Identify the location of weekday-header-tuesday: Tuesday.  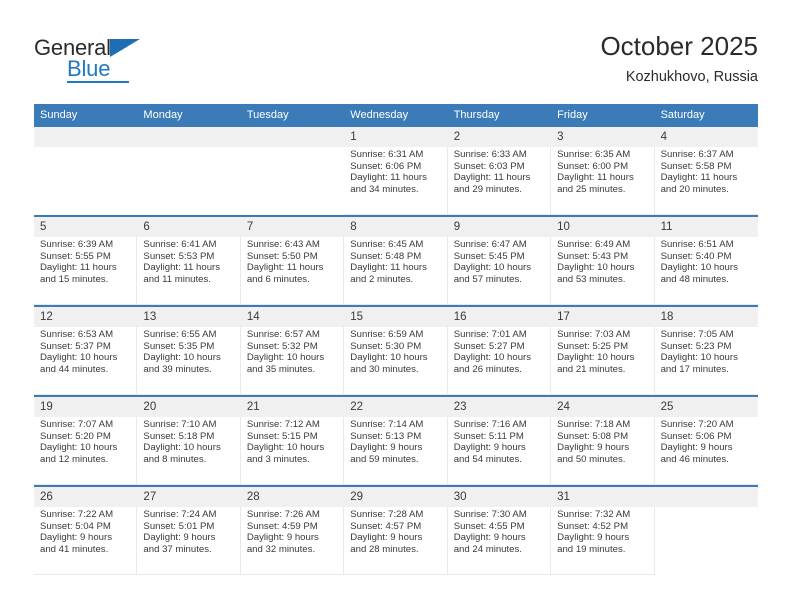
(267, 115).